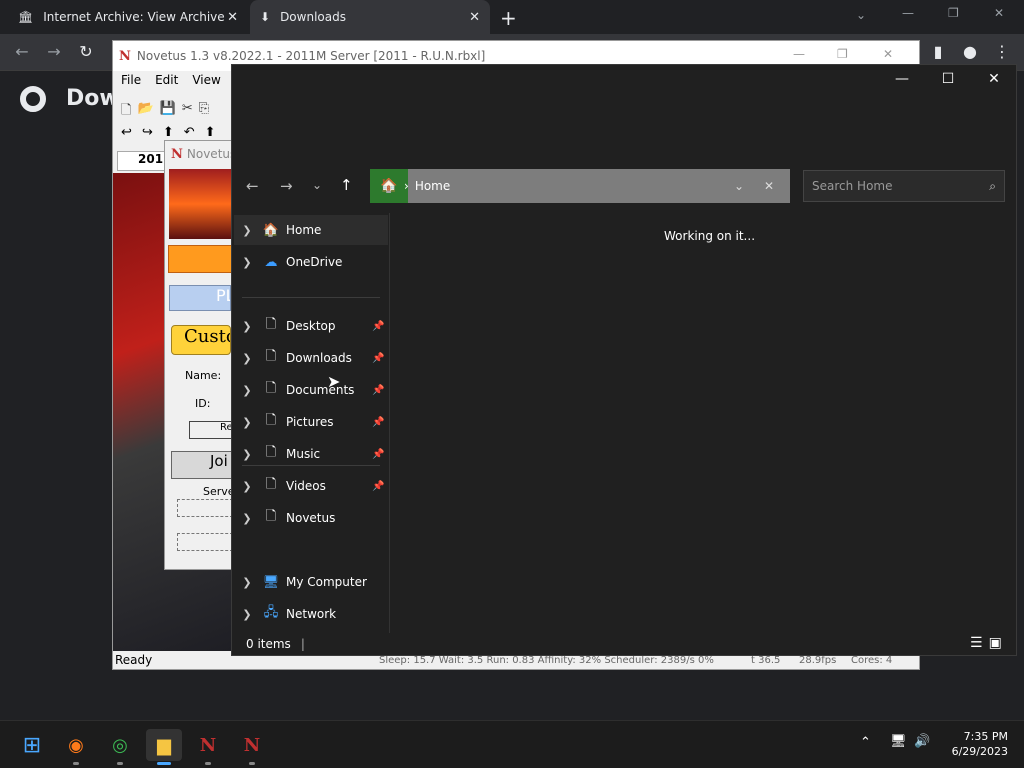 This screenshot has height=768, width=1024. Describe the element at coordinates (306, 486) in the screenshot. I see `sidebar-item-label: Videos` at that location.